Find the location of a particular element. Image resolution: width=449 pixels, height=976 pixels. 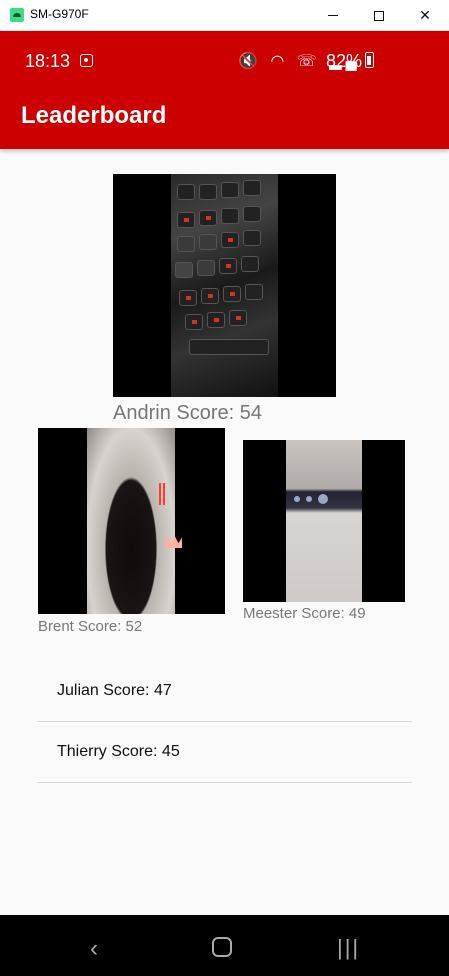

podium-caption-first: Andrin Score: 54 is located at coordinates (187, 413).